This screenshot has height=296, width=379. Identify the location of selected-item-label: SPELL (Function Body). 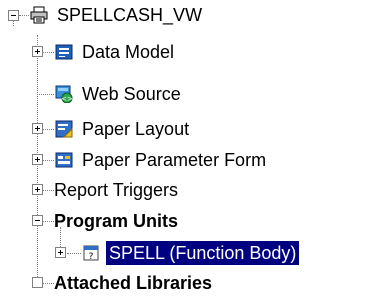
(203, 253).